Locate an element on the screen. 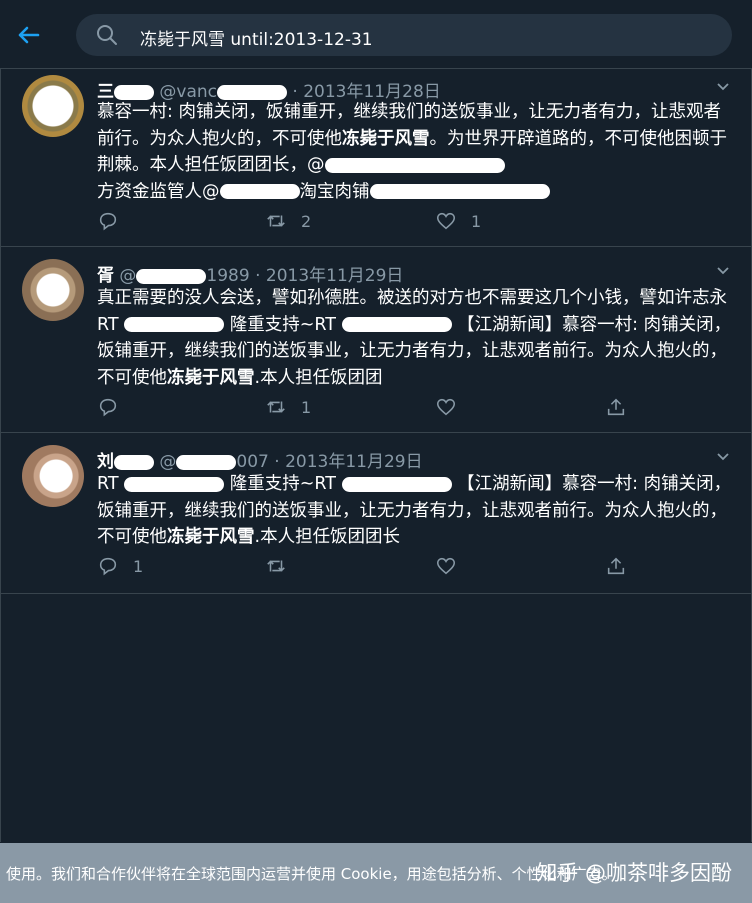  back-button is located at coordinates (29, 35).